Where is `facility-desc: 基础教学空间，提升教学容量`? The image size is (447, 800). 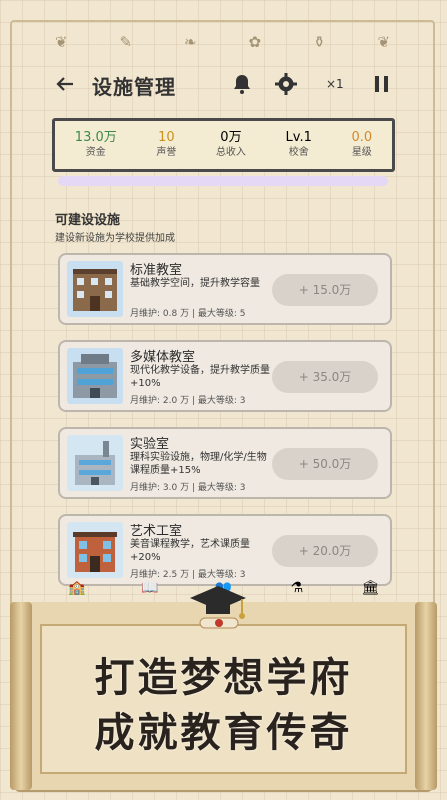
facility-desc: 基础教学空间，提升教学容量 is located at coordinates (195, 283).